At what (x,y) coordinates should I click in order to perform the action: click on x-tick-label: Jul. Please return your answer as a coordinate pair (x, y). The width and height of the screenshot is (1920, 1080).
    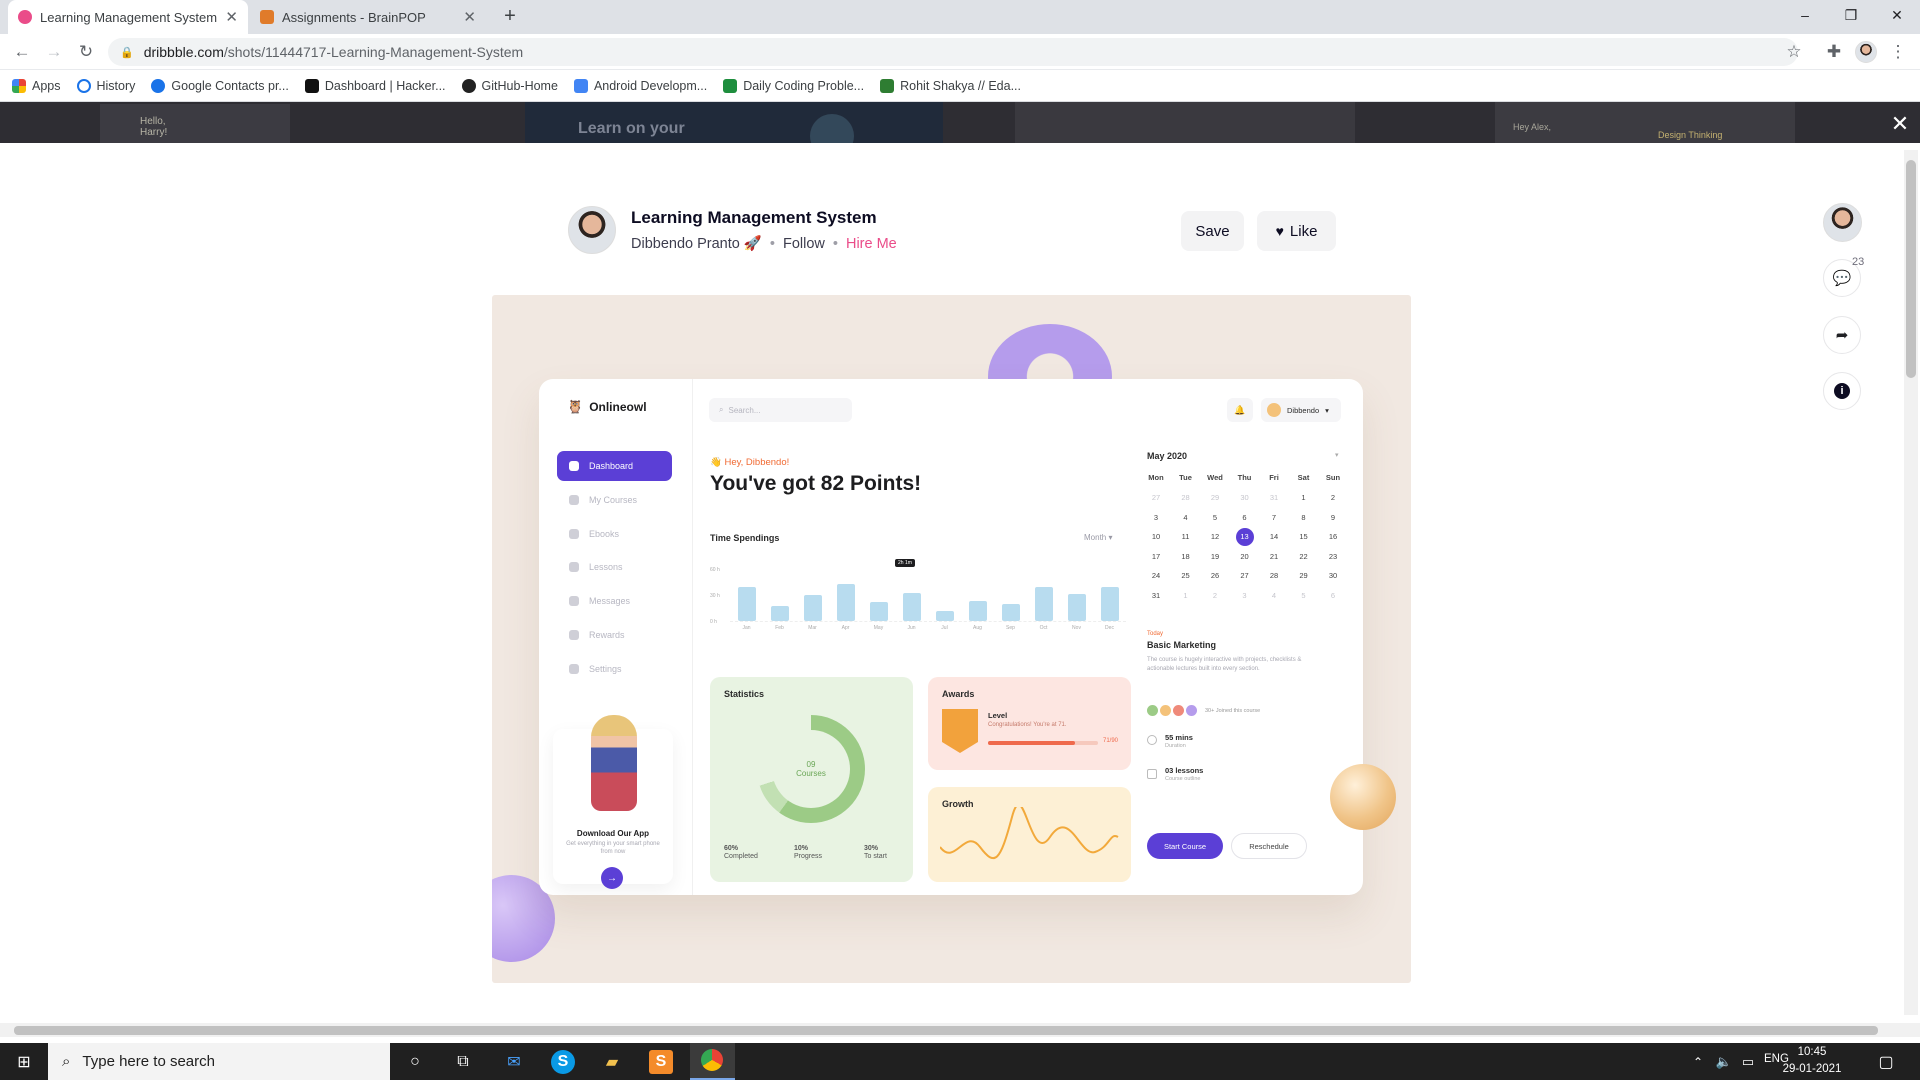
    Looking at the image, I should click on (944, 628).